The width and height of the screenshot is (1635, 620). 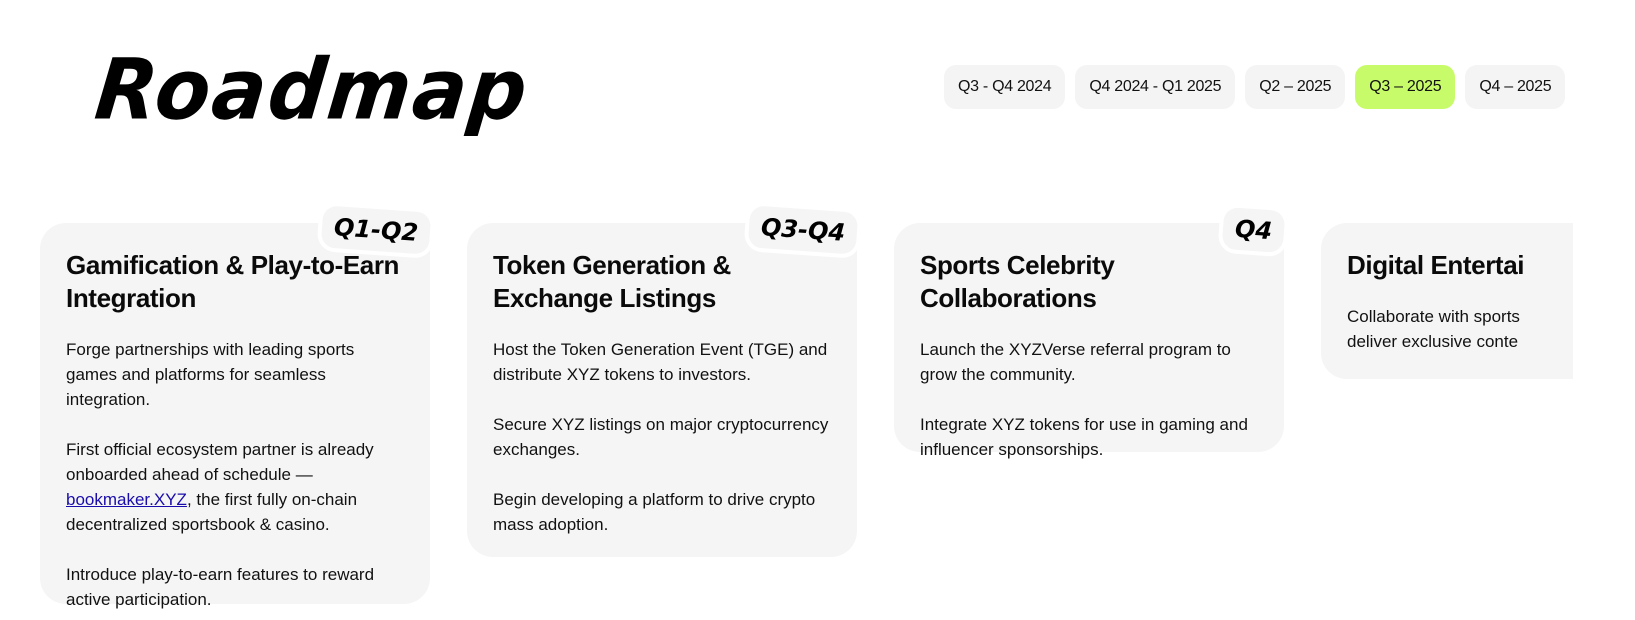 I want to click on tab-q4-2025: Q4 – 2025, so click(x=1515, y=87).